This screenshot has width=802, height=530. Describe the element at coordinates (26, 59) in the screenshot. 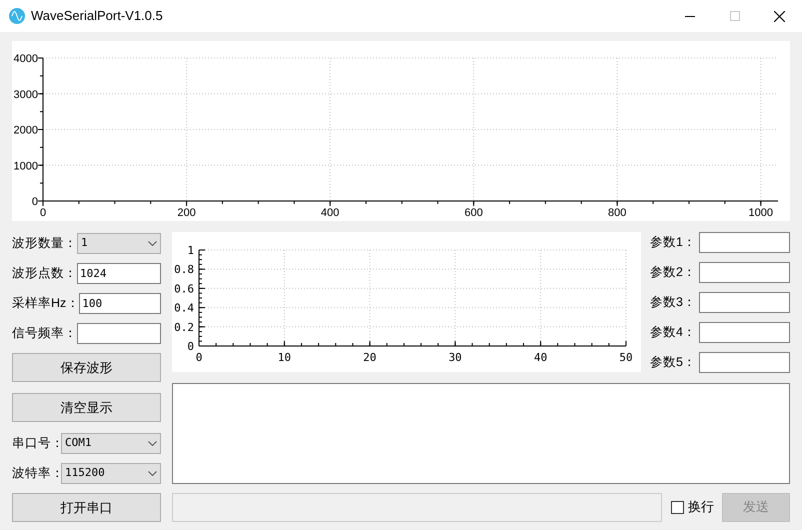

I see `y-tick-label: 4000` at that location.